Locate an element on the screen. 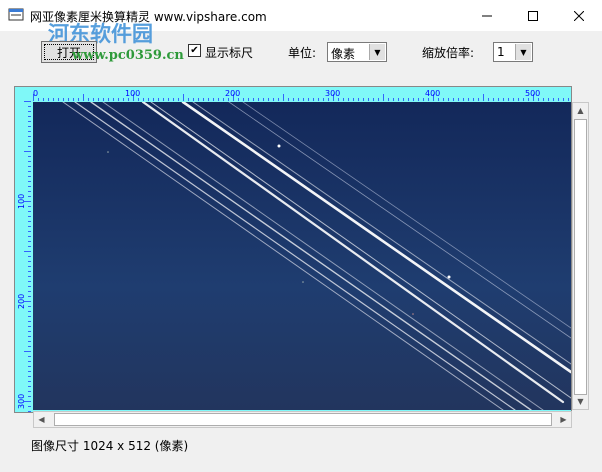  unit-select: 像素 ▼ is located at coordinates (357, 52).